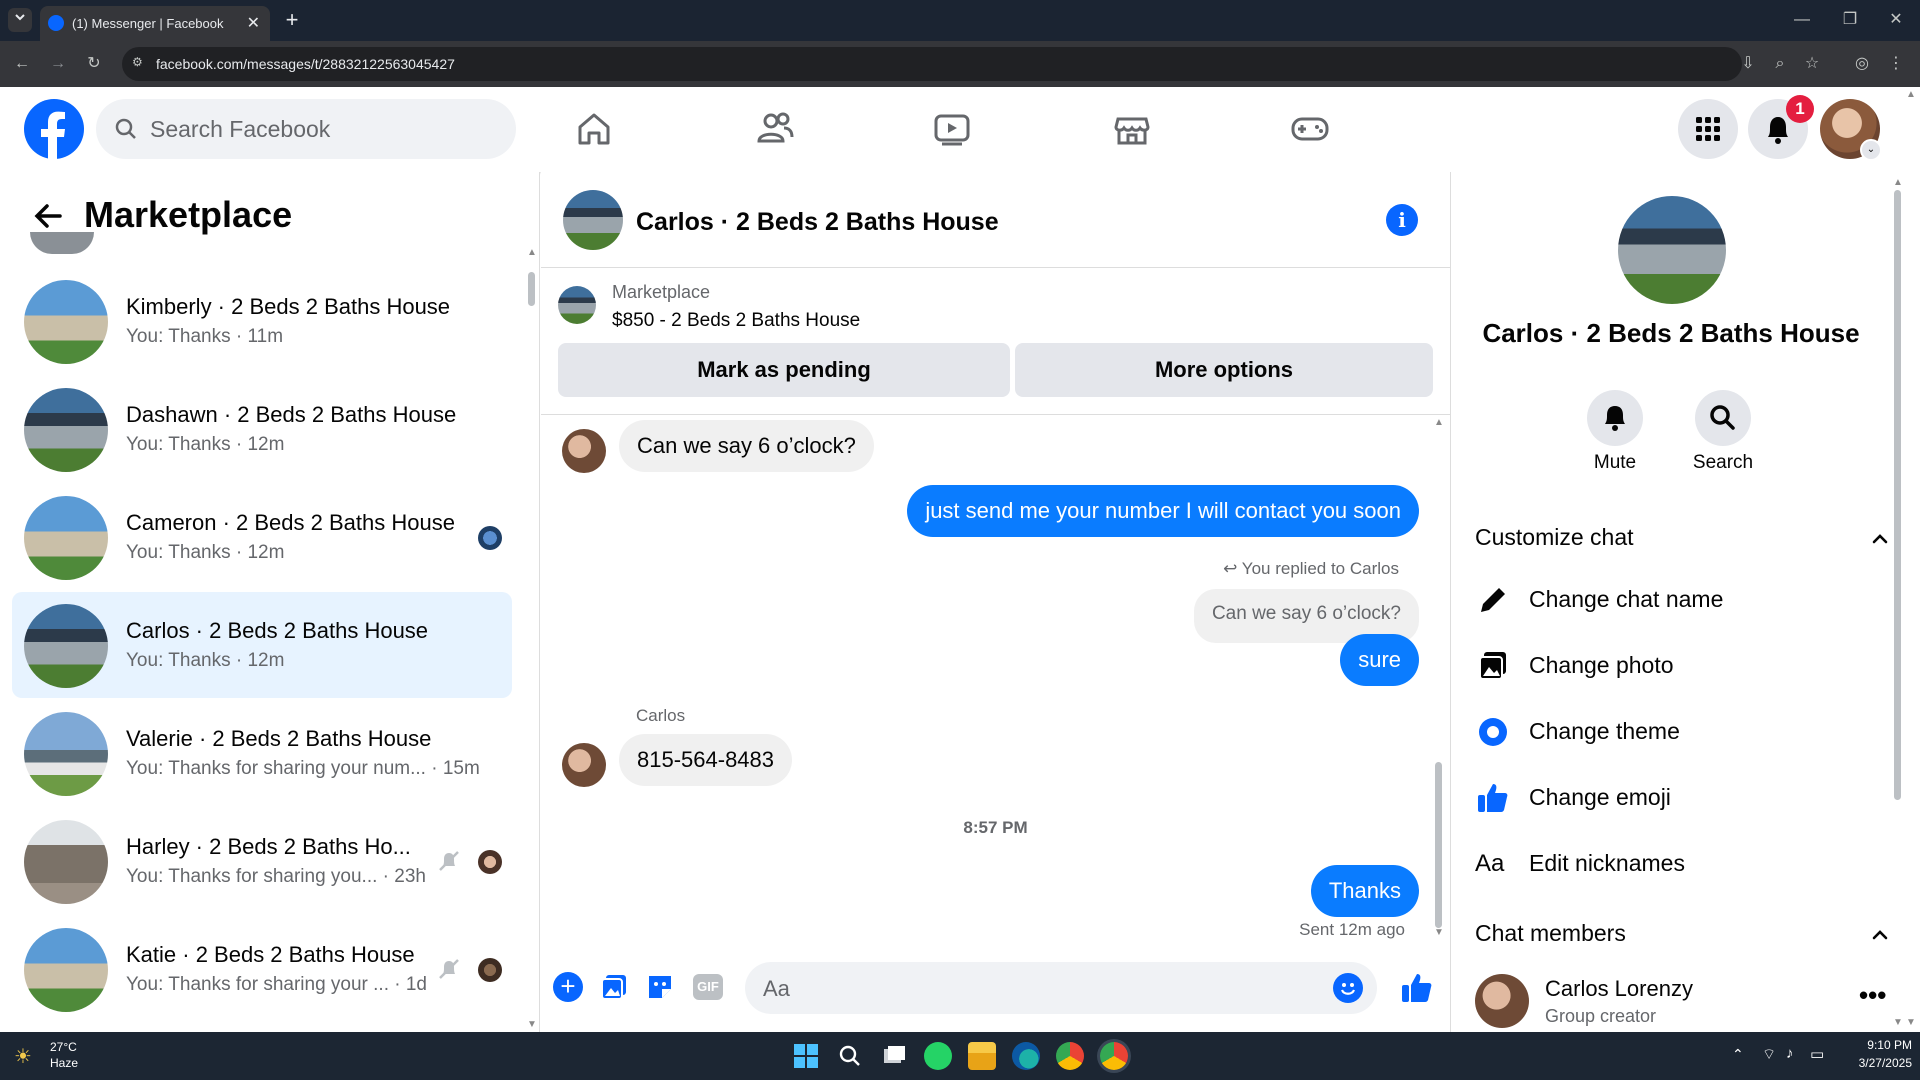 This screenshot has height=1080, width=1920. Describe the element at coordinates (277, 984) in the screenshot. I see `conversation-preview: You: Thanks for sharing your ... · 1d` at that location.